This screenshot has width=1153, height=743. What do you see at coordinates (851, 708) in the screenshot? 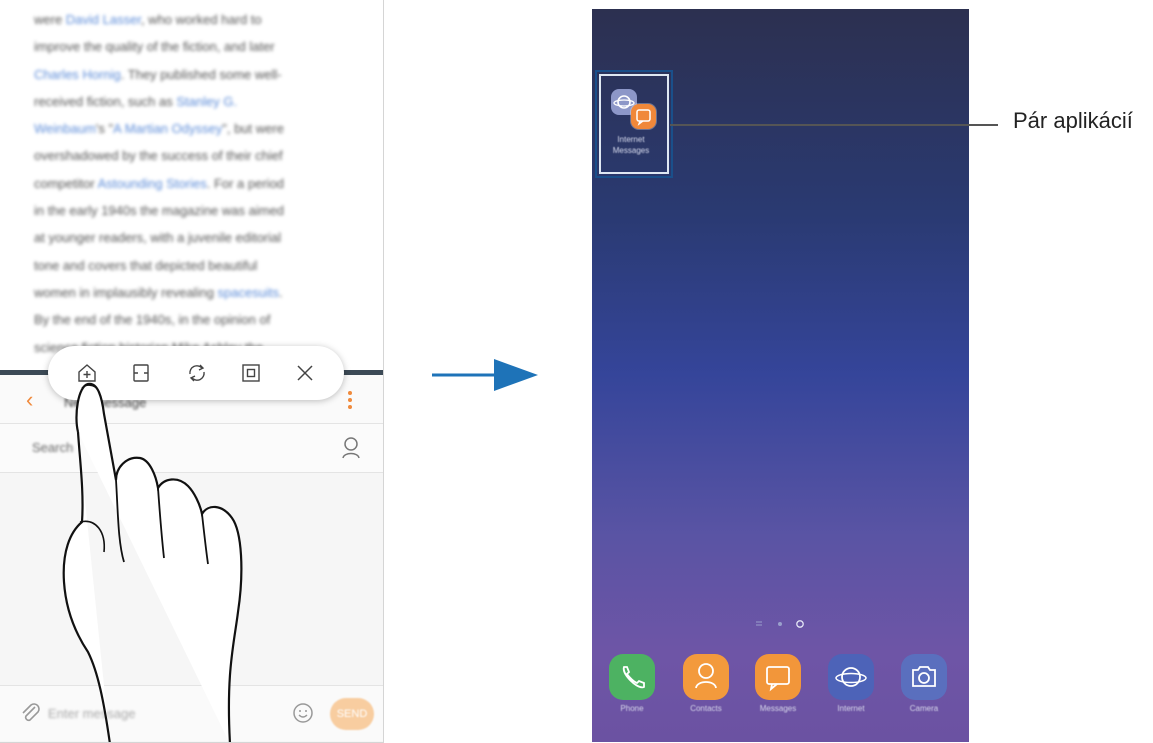
I see `dock-app-label: Internet` at bounding box center [851, 708].